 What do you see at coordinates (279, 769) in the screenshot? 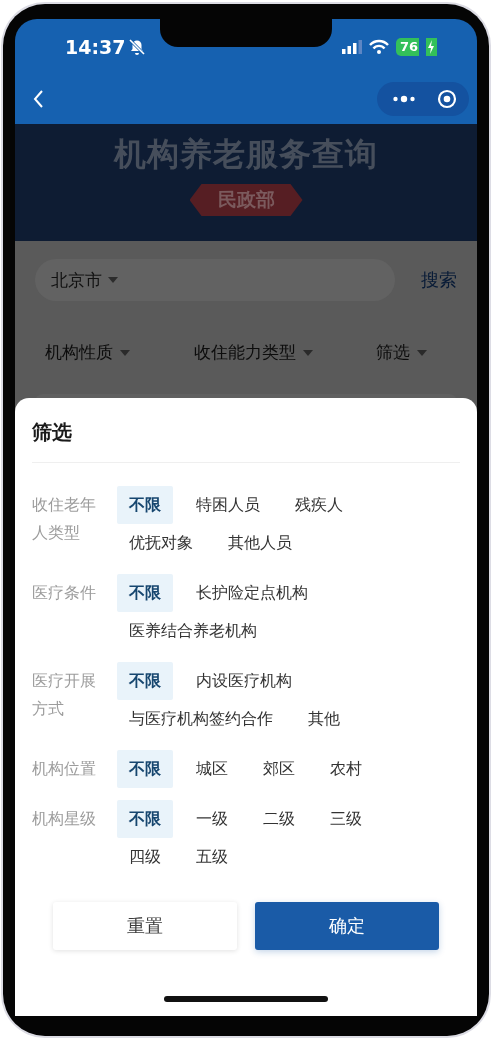
I see `option-chip: 郊区` at bounding box center [279, 769].